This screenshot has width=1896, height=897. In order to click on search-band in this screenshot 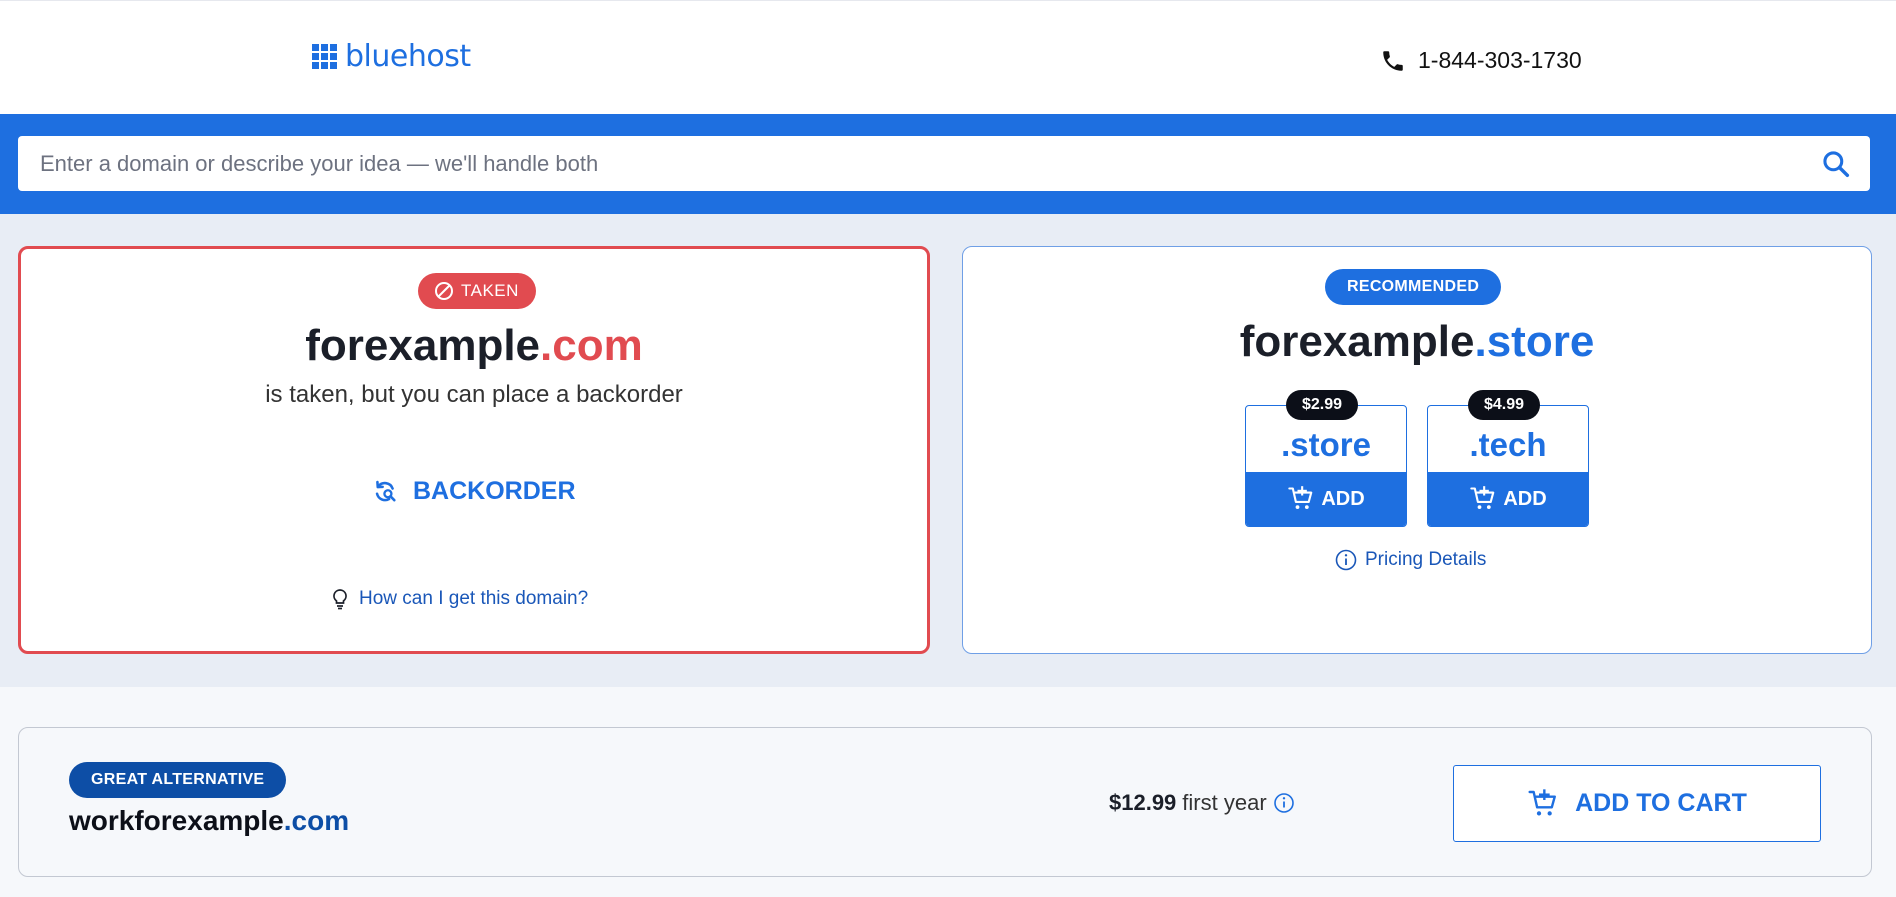, I will do `click(948, 164)`.